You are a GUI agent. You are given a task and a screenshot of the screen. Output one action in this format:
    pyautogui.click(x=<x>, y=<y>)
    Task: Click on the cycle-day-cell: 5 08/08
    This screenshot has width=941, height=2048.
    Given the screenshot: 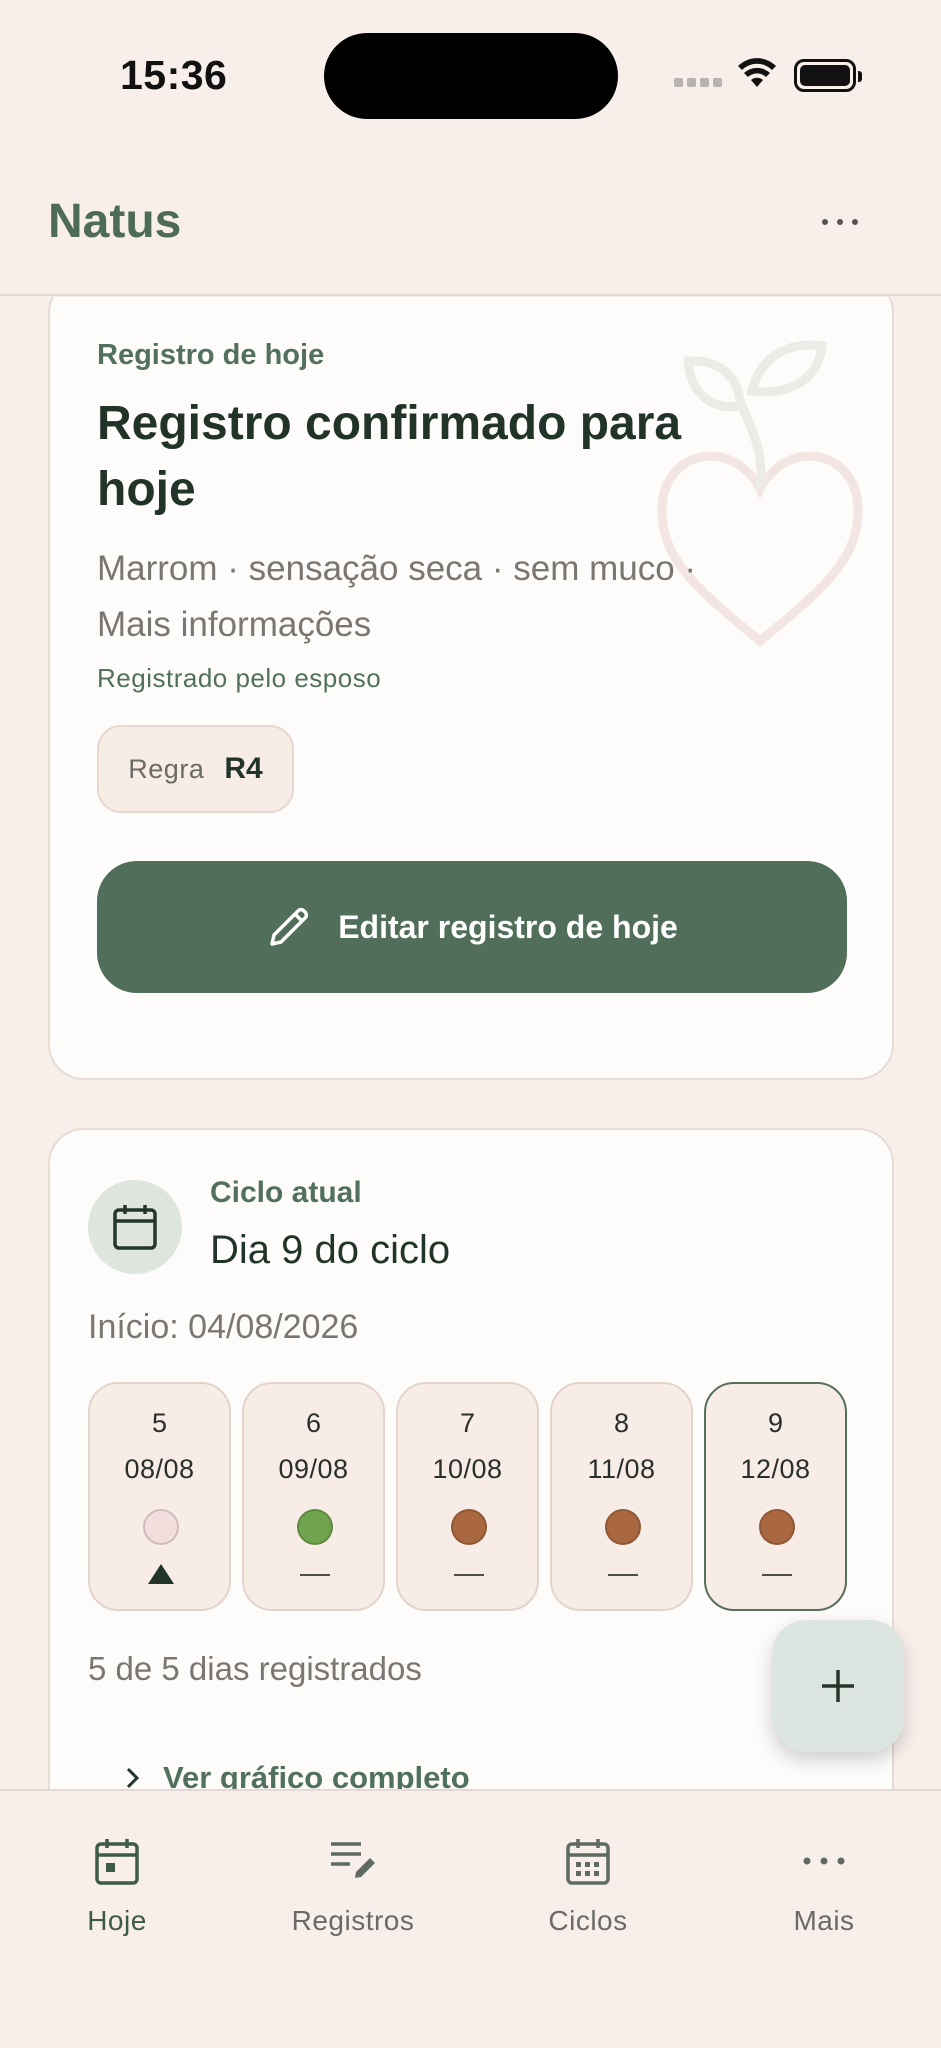 What is the action you would take?
    pyautogui.click(x=159, y=1496)
    